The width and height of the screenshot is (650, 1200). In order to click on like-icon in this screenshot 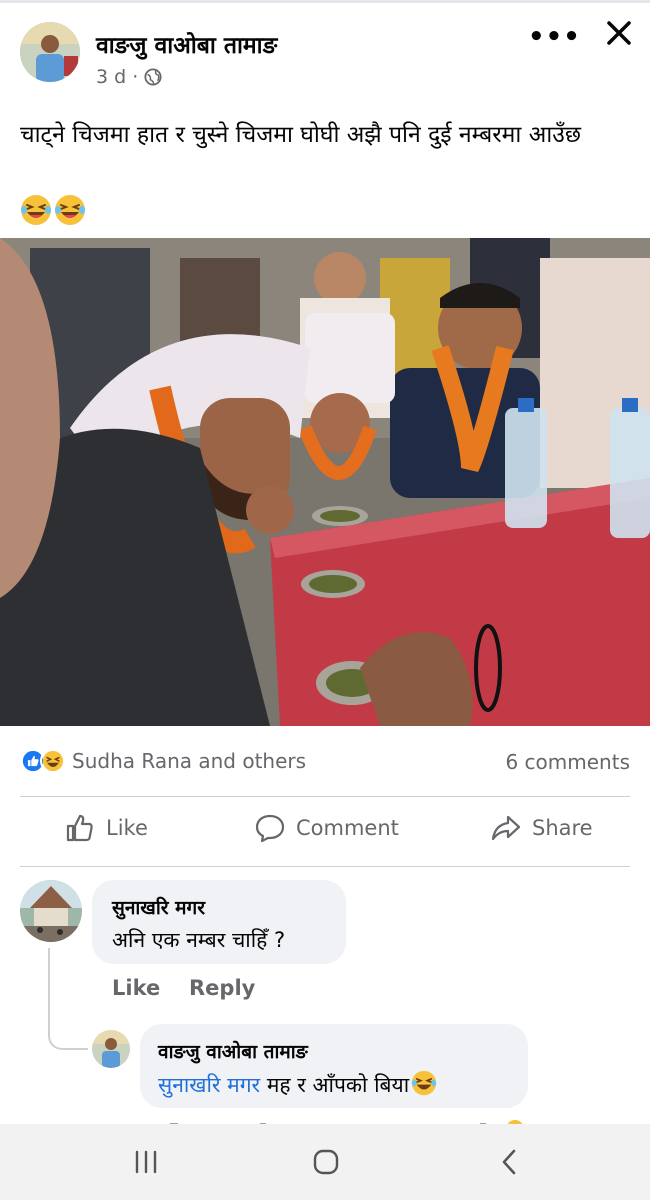, I will do `click(79, 828)`.